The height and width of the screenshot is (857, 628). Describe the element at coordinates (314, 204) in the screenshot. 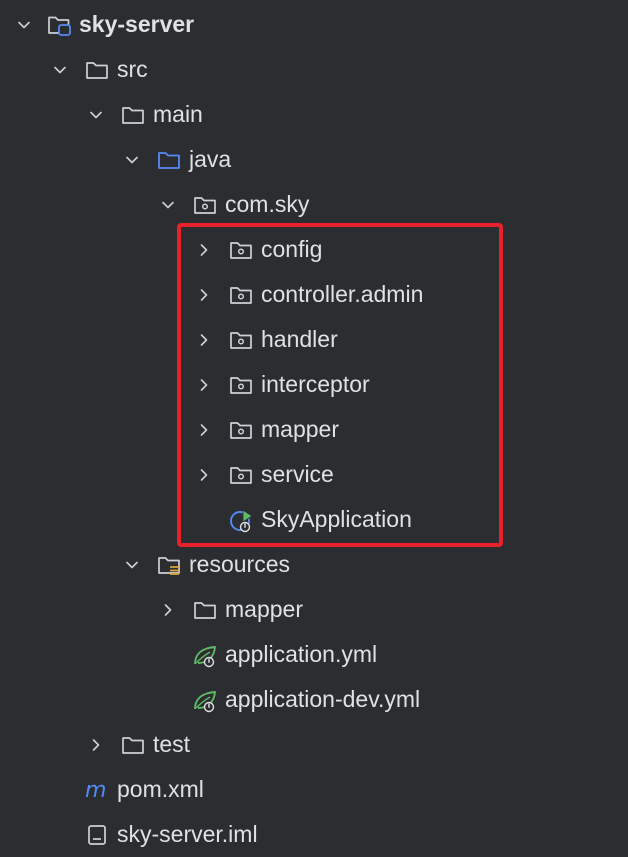

I see `tree-item-com-sky: com.sky` at that location.